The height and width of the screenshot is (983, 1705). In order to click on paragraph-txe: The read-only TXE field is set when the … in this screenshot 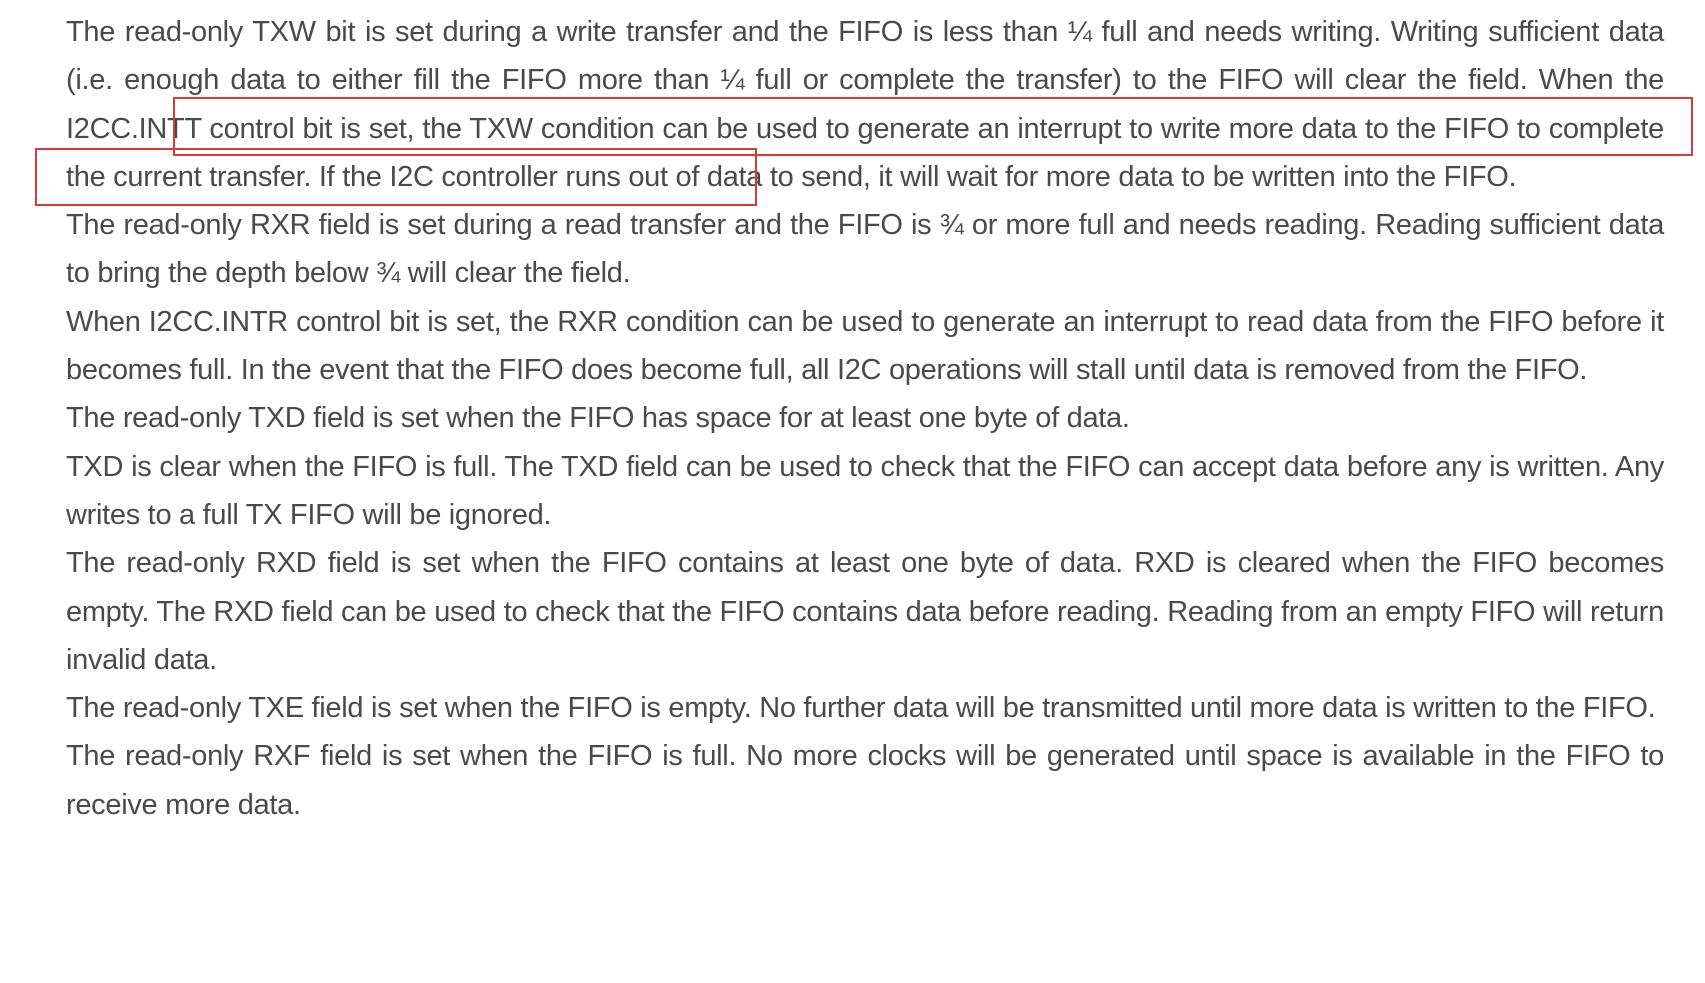, I will do `click(861, 708)`.